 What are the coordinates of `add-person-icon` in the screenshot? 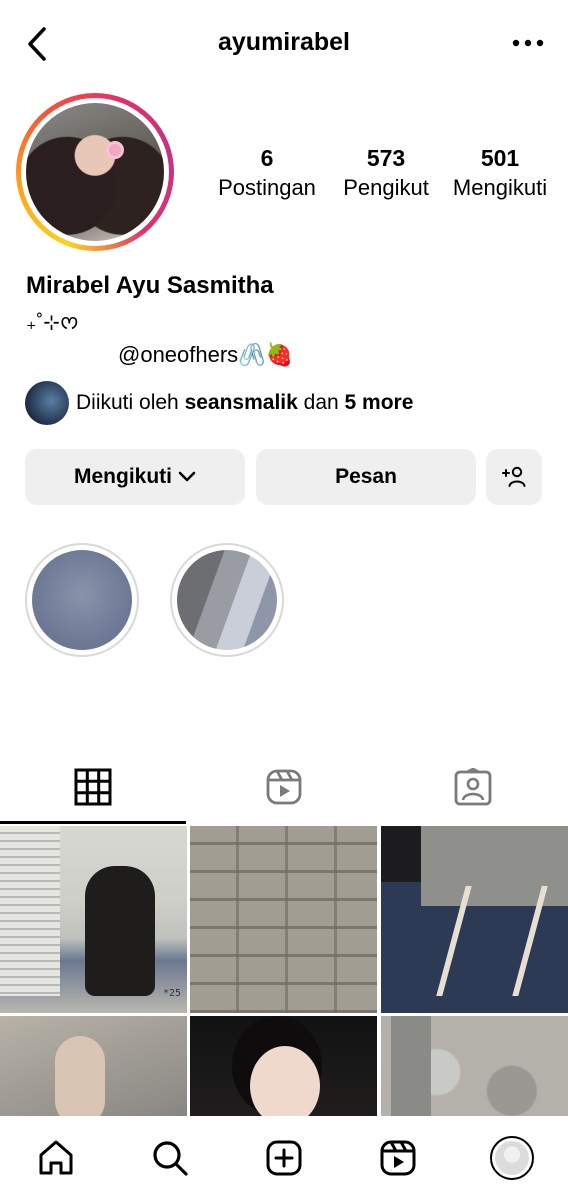 It's located at (514, 476).